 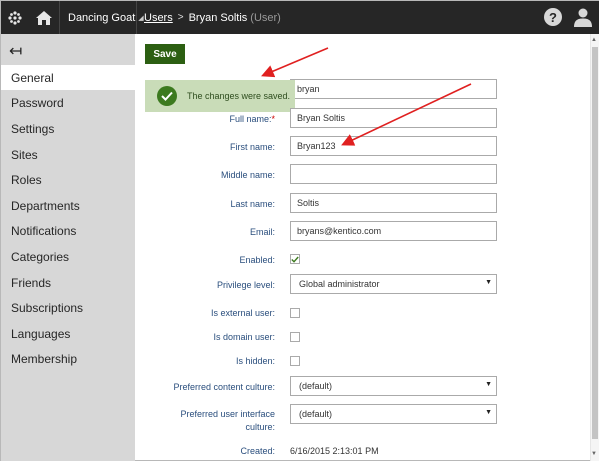 What do you see at coordinates (594, 40) in the screenshot?
I see `scroll-up-icon: ▲` at bounding box center [594, 40].